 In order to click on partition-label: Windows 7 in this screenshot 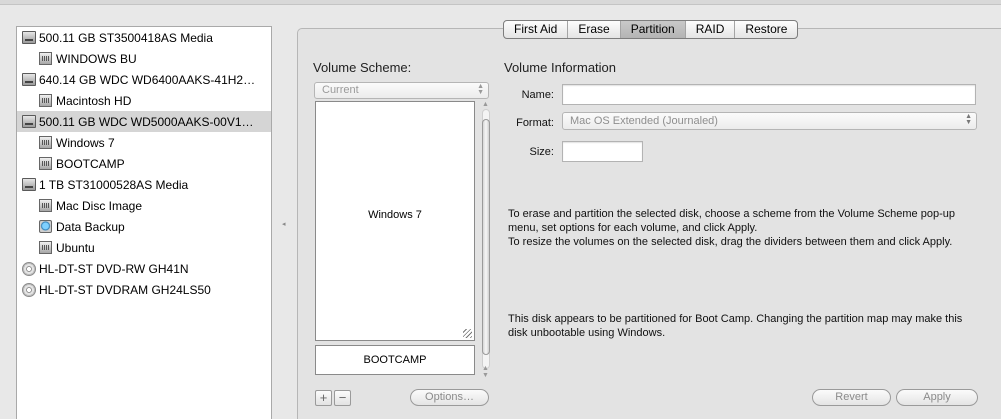, I will do `click(395, 215)`.